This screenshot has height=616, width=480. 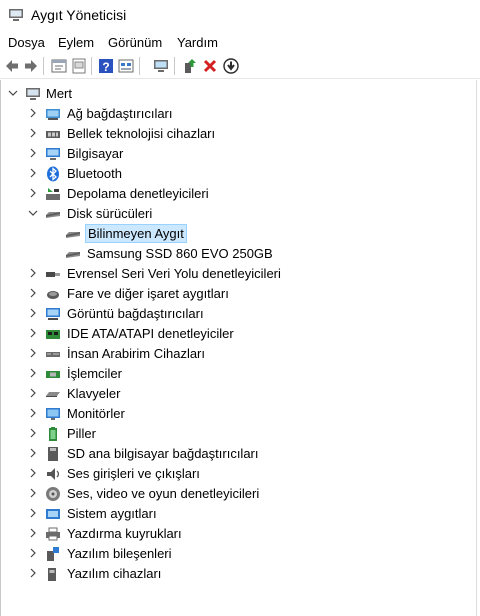 I want to click on category-disk-suruculeri: Disk sürücüleri, so click(x=239, y=214).